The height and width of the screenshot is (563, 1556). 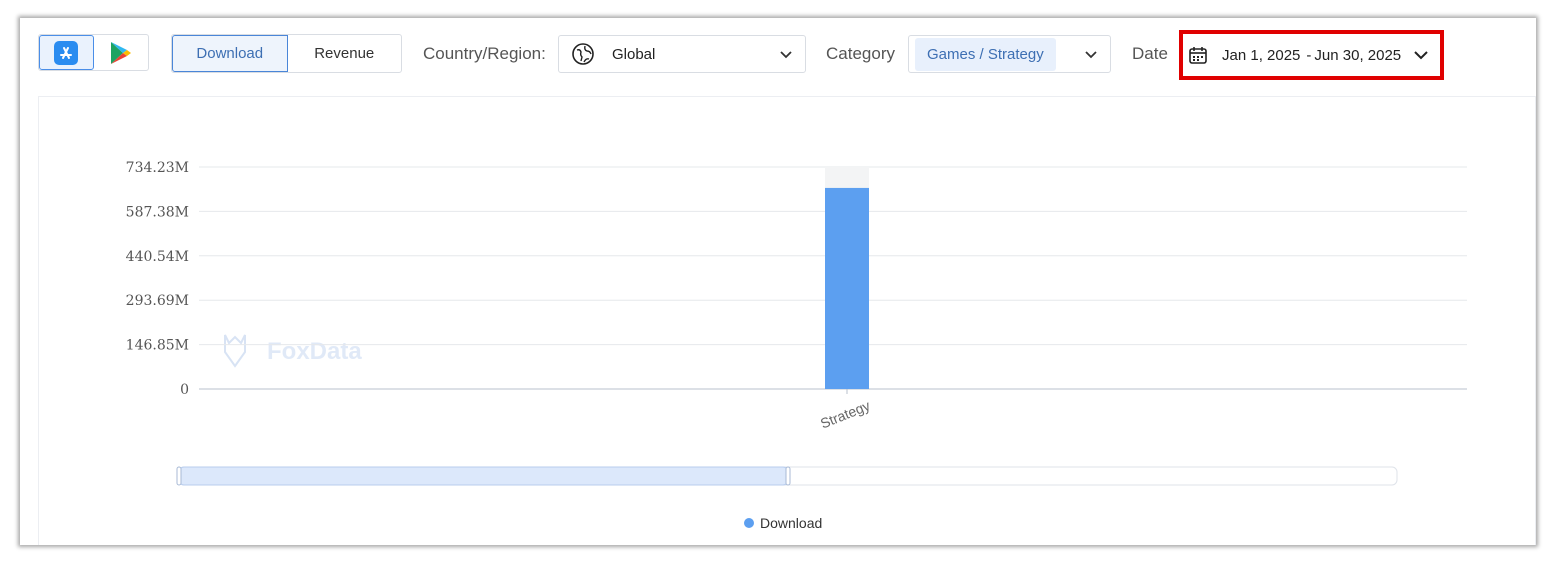 I want to click on google-play-button, so click(x=121, y=52).